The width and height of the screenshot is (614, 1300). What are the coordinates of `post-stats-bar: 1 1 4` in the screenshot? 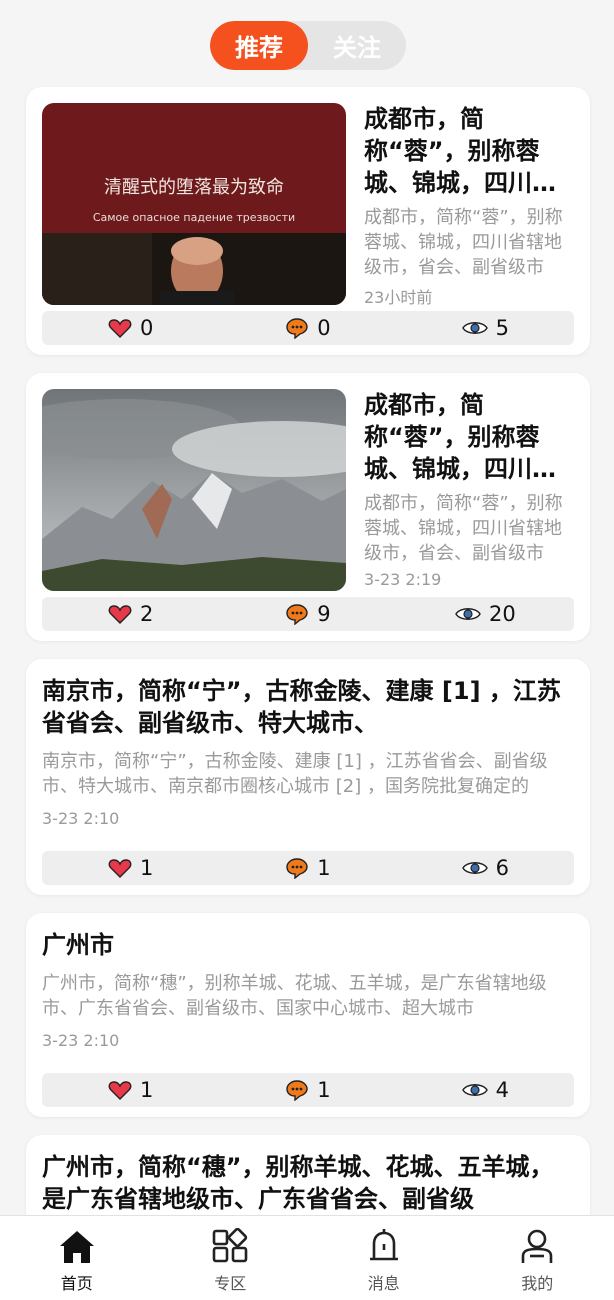 It's located at (308, 1090).